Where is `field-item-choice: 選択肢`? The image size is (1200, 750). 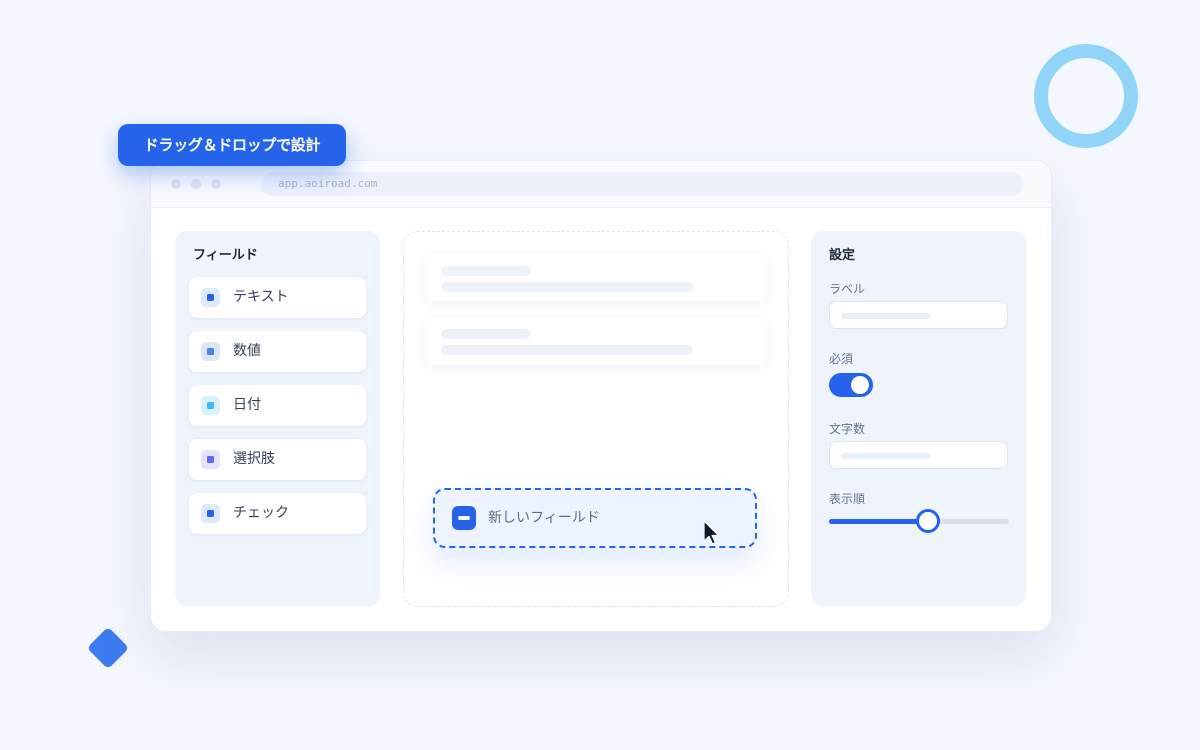 field-item-choice: 選択肢 is located at coordinates (277, 459).